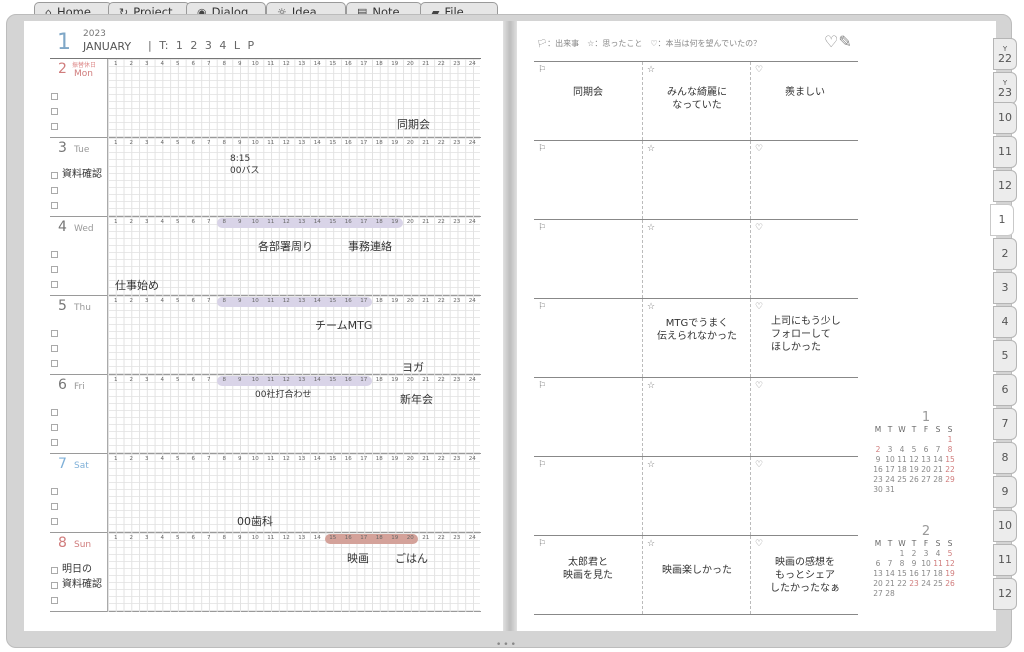 The image size is (1024, 652). I want to click on mini-calendar-day: 31, so click(890, 490).